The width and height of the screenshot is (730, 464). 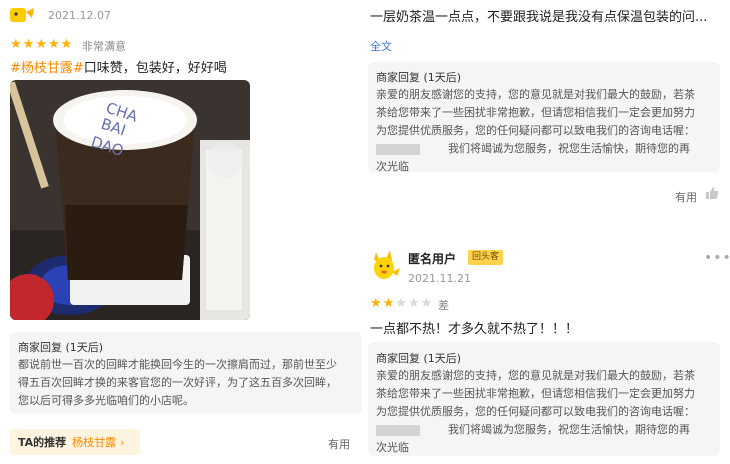 What do you see at coordinates (432, 258) in the screenshot?
I see `reviewer-name: 匿名用户` at bounding box center [432, 258].